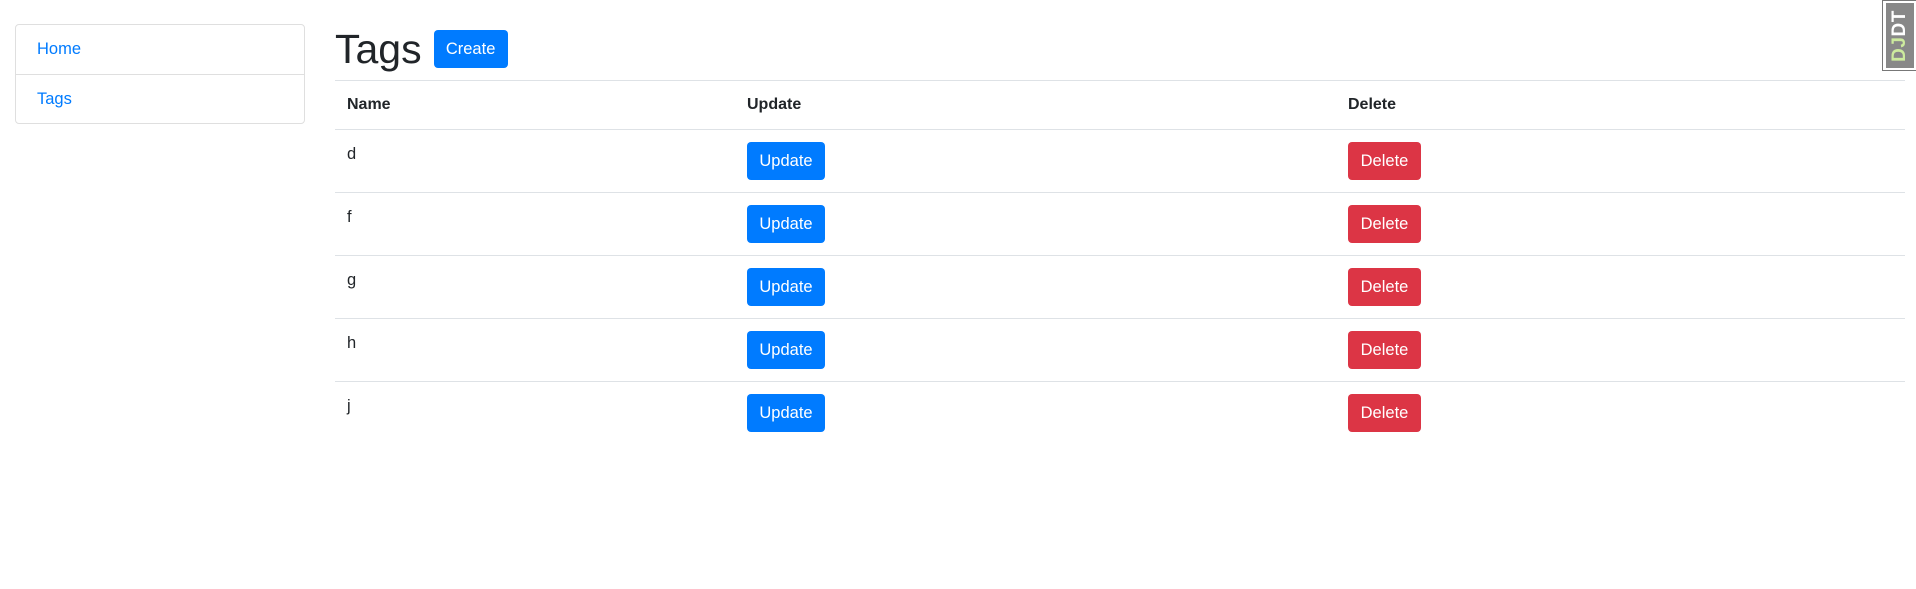 This screenshot has width=1916, height=589. I want to click on debug-toolbar-label: DJDT, so click(1899, 35).